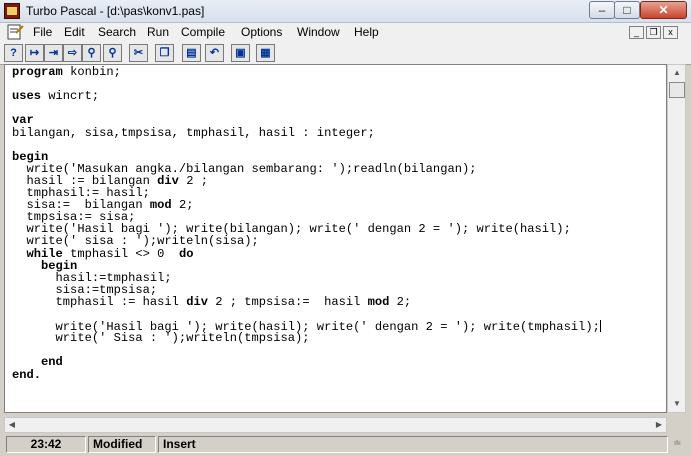  What do you see at coordinates (74, 32) in the screenshot?
I see `menu-edit: Edit` at bounding box center [74, 32].